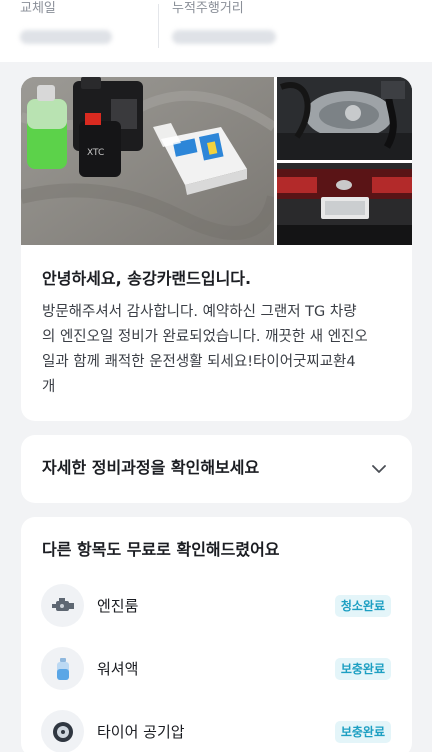 The image size is (432, 752). I want to click on washer-fluid-icon, so click(62, 668).